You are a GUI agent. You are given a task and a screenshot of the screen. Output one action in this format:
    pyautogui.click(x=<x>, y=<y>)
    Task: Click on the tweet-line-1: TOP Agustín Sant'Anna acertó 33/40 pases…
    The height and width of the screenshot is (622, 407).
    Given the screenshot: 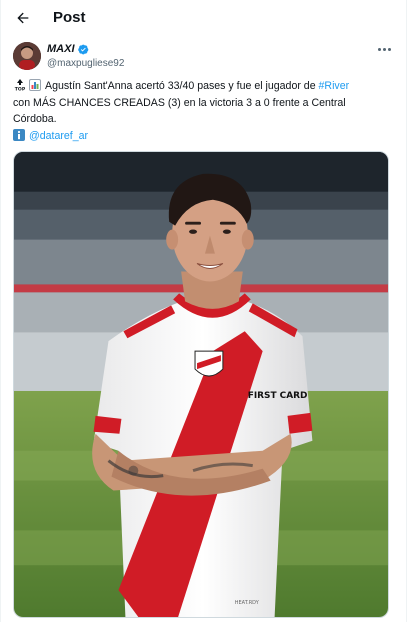 What is the action you would take?
    pyautogui.click(x=203, y=86)
    